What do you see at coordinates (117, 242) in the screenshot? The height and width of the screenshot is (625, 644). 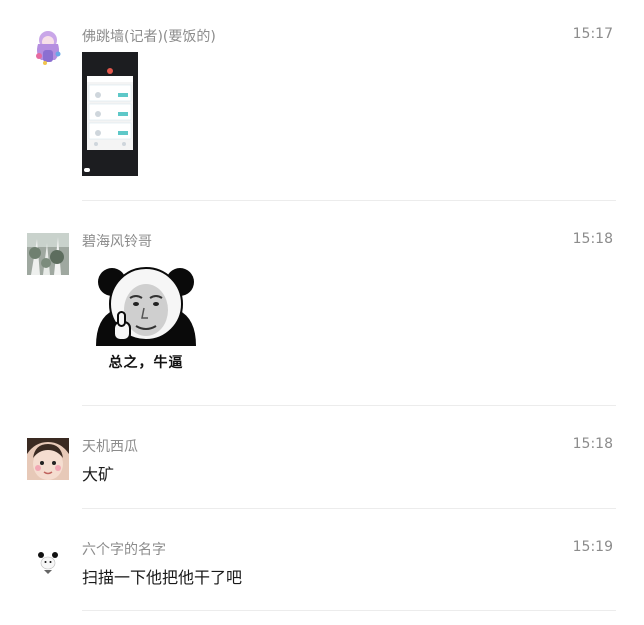 I see `sender-name: 碧海风铃哥` at bounding box center [117, 242].